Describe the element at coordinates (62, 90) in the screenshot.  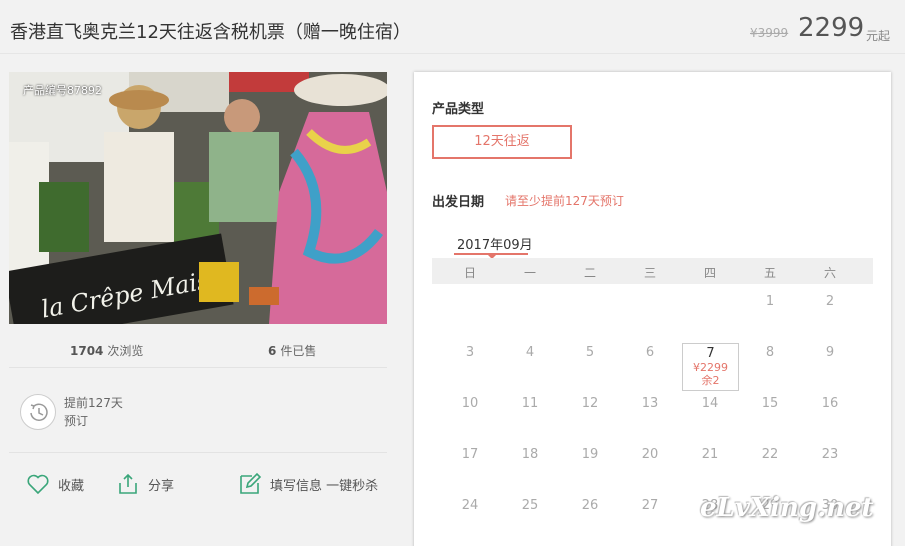
I see `product-number: 产品编号87892` at that location.